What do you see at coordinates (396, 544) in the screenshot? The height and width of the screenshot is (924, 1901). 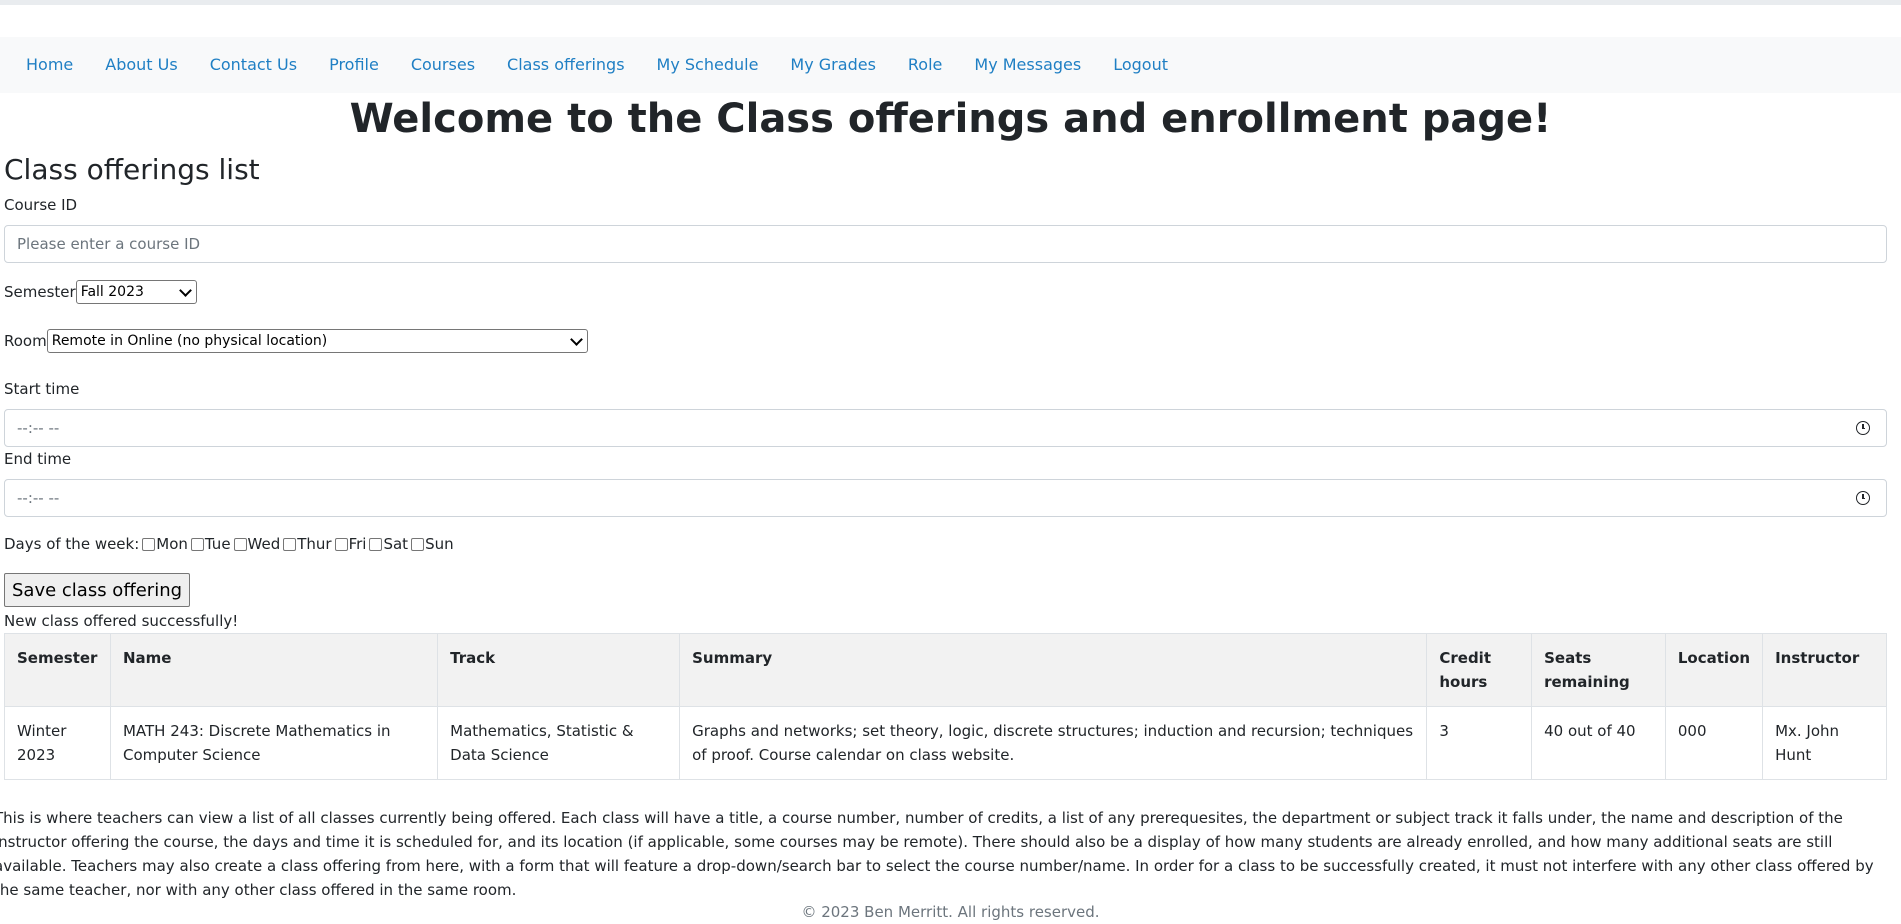 I see `day-sat-label: Sat` at bounding box center [396, 544].